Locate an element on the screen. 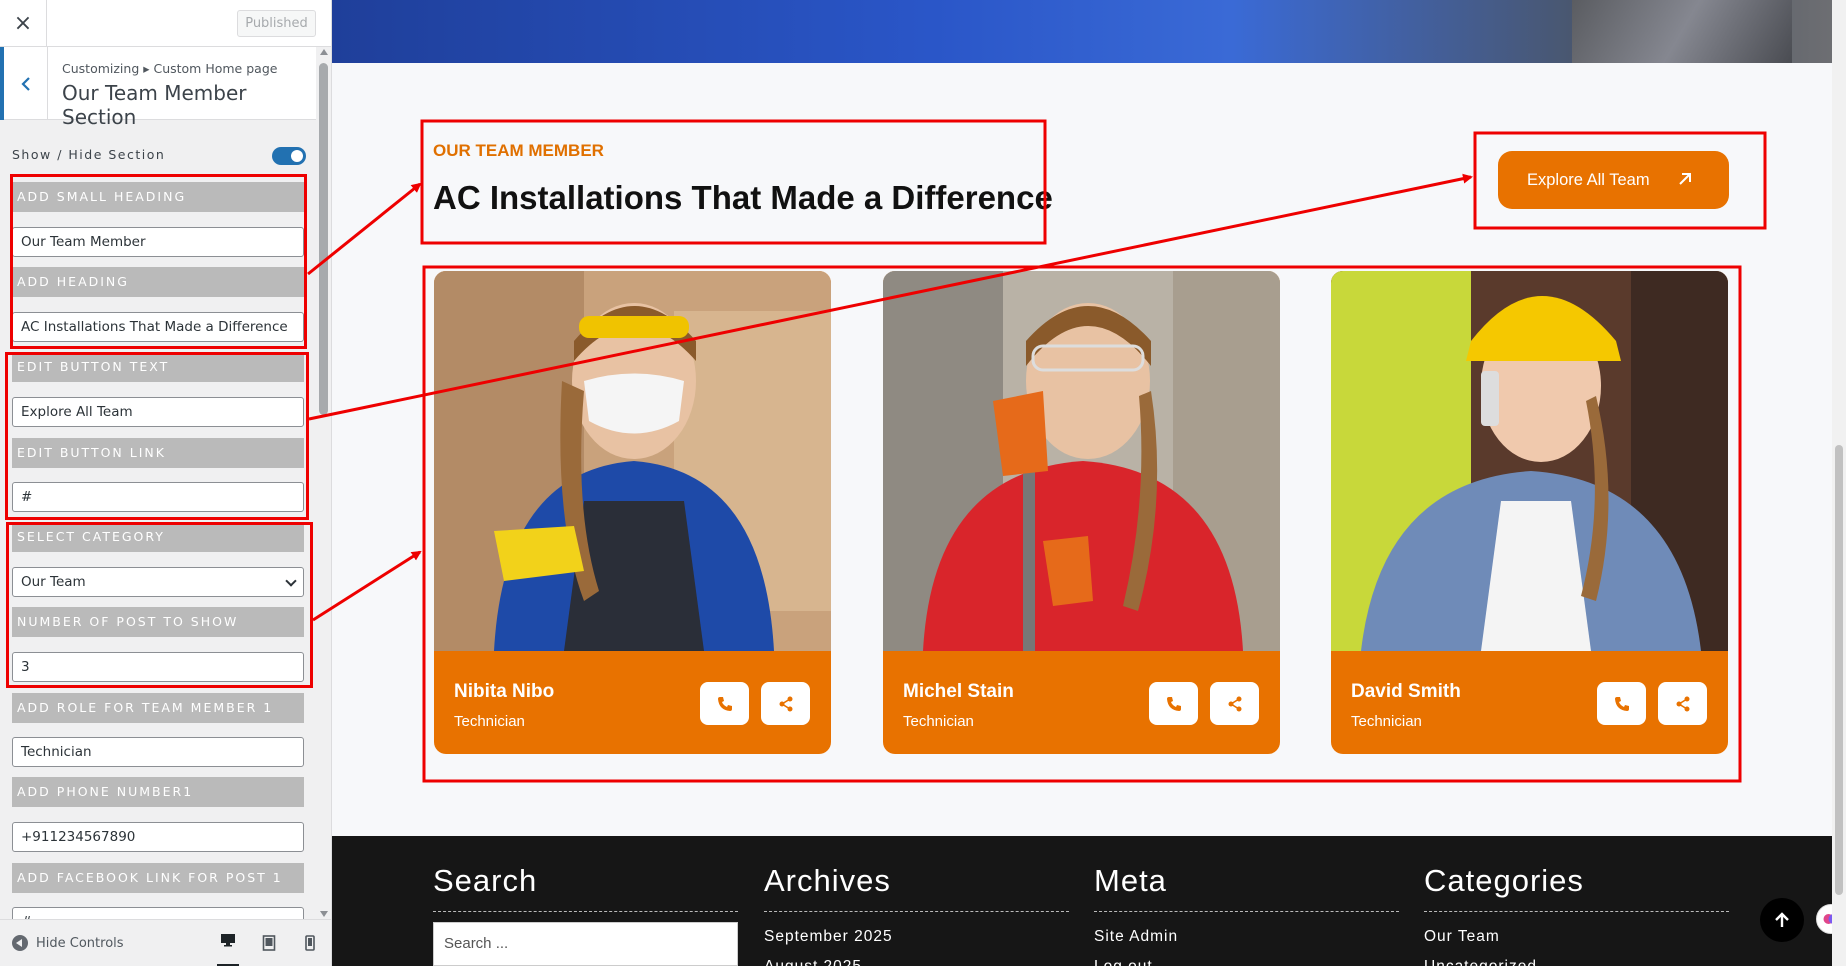  team-card: David Smith Technician is located at coordinates (1529, 512).